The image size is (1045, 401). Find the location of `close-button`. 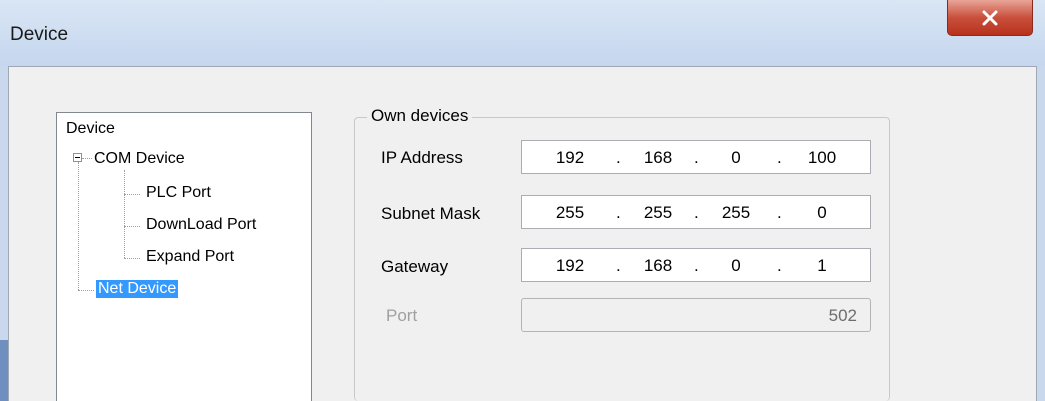

close-button is located at coordinates (990, 18).